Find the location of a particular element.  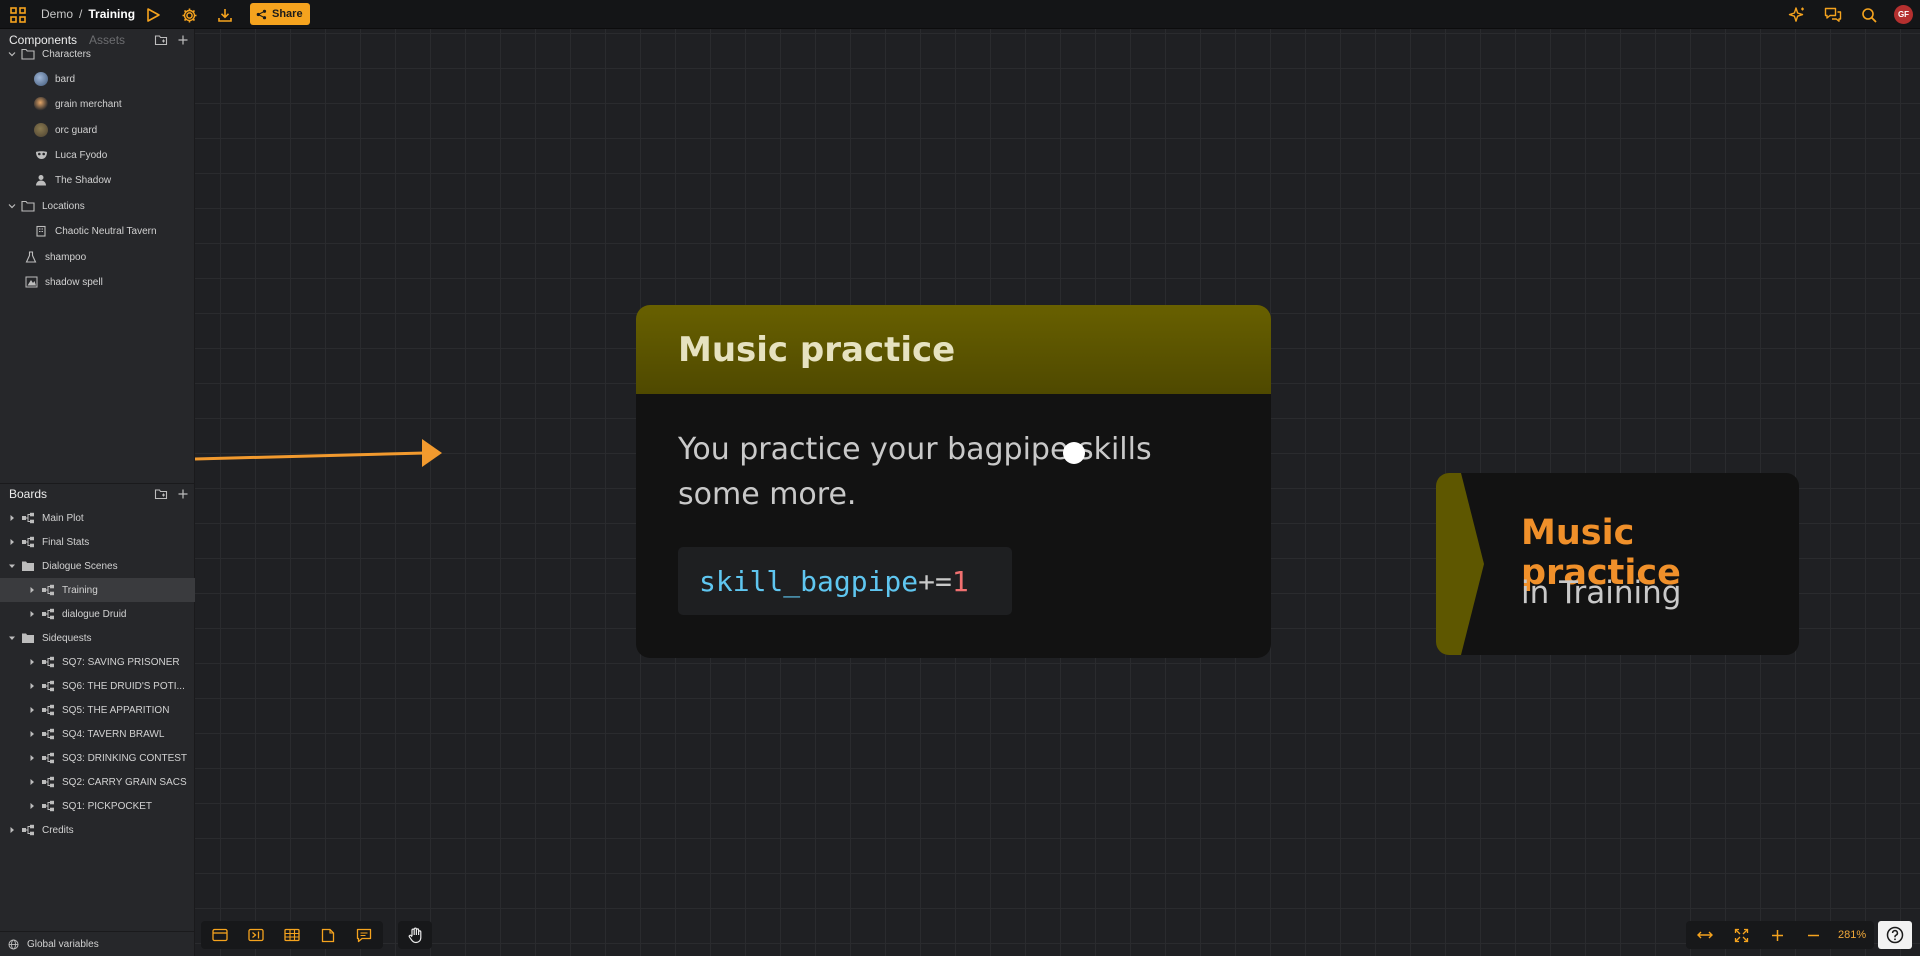

add-icon is located at coordinates (183, 494).